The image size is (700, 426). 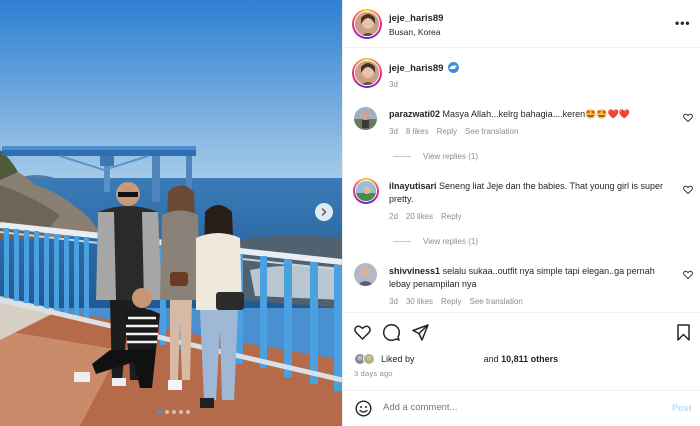 What do you see at coordinates (683, 332) in the screenshot?
I see `bookmark-icon` at bounding box center [683, 332].